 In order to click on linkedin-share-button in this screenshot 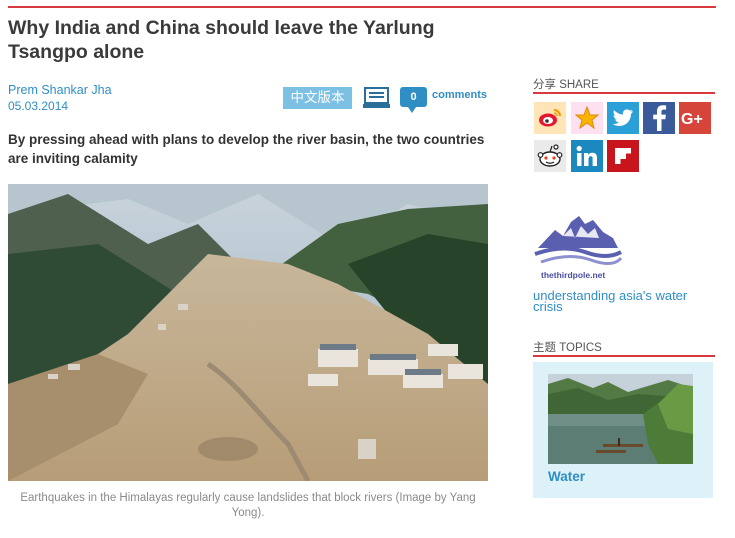, I will do `click(587, 156)`.